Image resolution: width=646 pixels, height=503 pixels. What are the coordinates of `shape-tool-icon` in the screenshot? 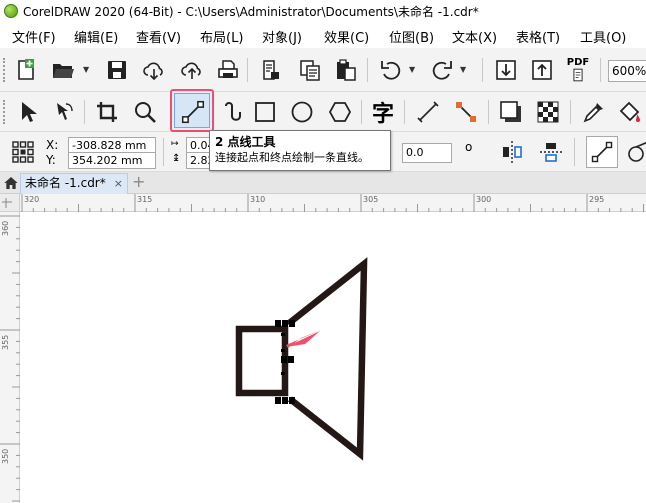 It's located at (65, 111).